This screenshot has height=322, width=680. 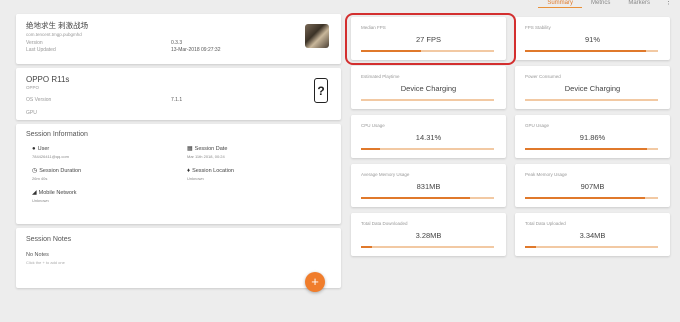 I want to click on metric-value: 3.28MB, so click(x=428, y=235).